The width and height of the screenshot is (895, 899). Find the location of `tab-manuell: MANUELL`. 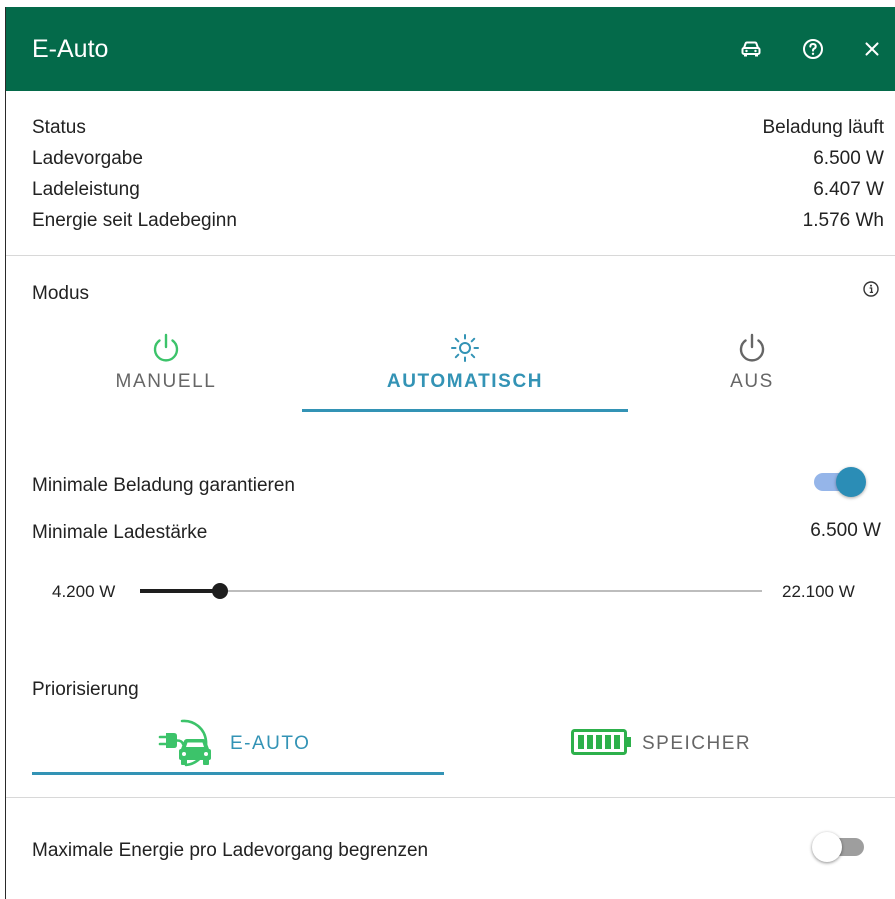

tab-manuell: MANUELL is located at coordinates (166, 370).